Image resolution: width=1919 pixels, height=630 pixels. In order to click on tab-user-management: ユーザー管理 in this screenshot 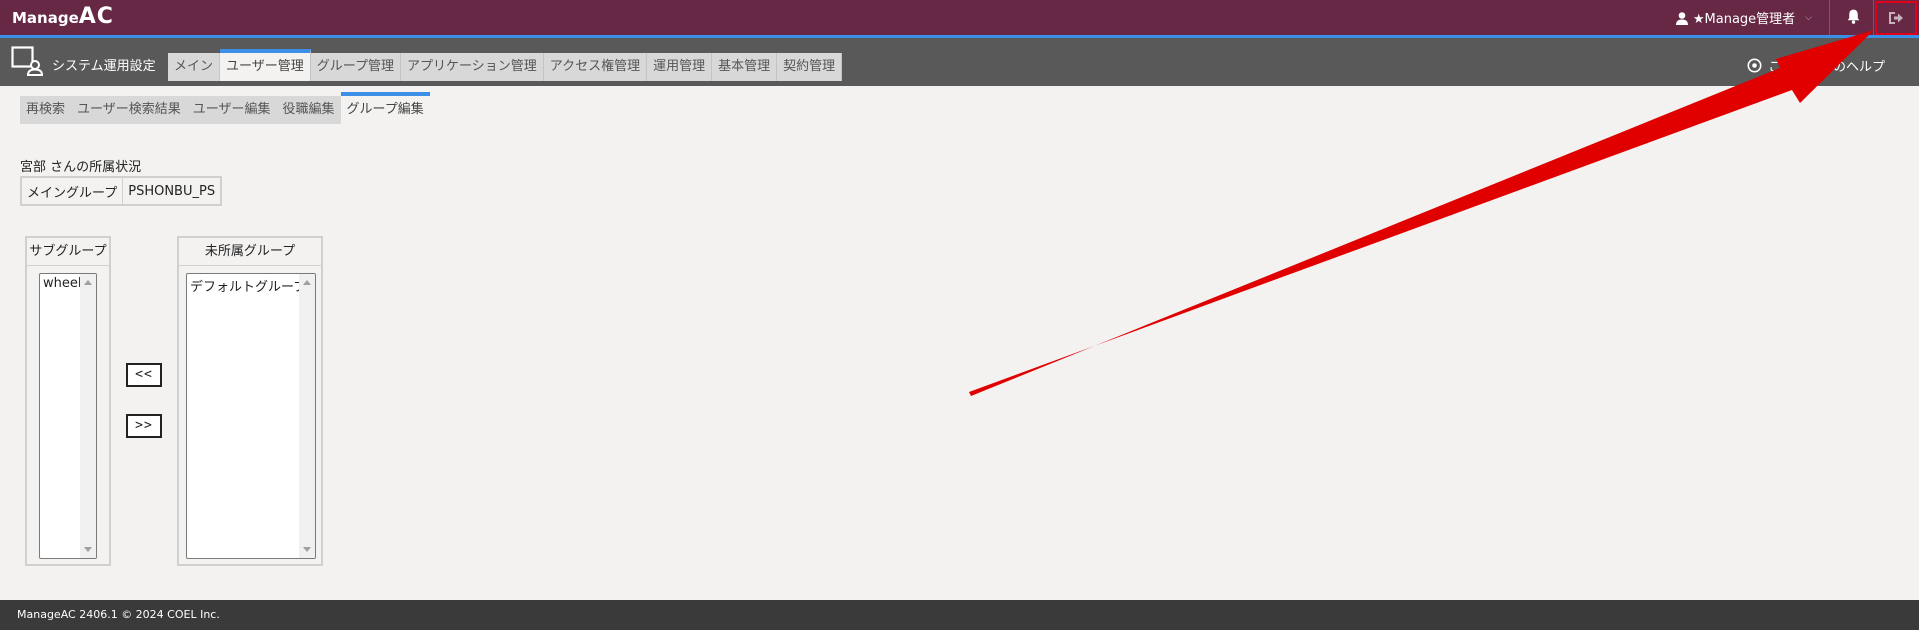, I will do `click(265, 65)`.